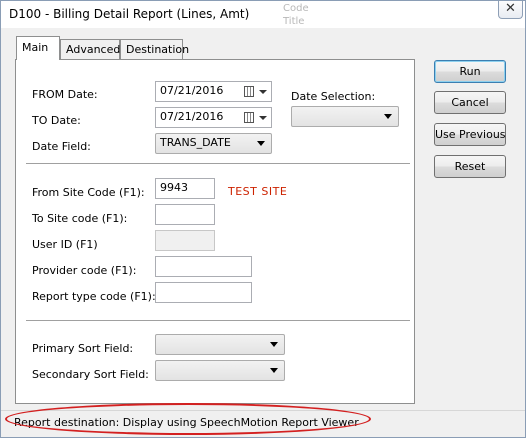 This screenshot has width=526, height=438. I want to click on cancel-button: Cancel, so click(470, 102).